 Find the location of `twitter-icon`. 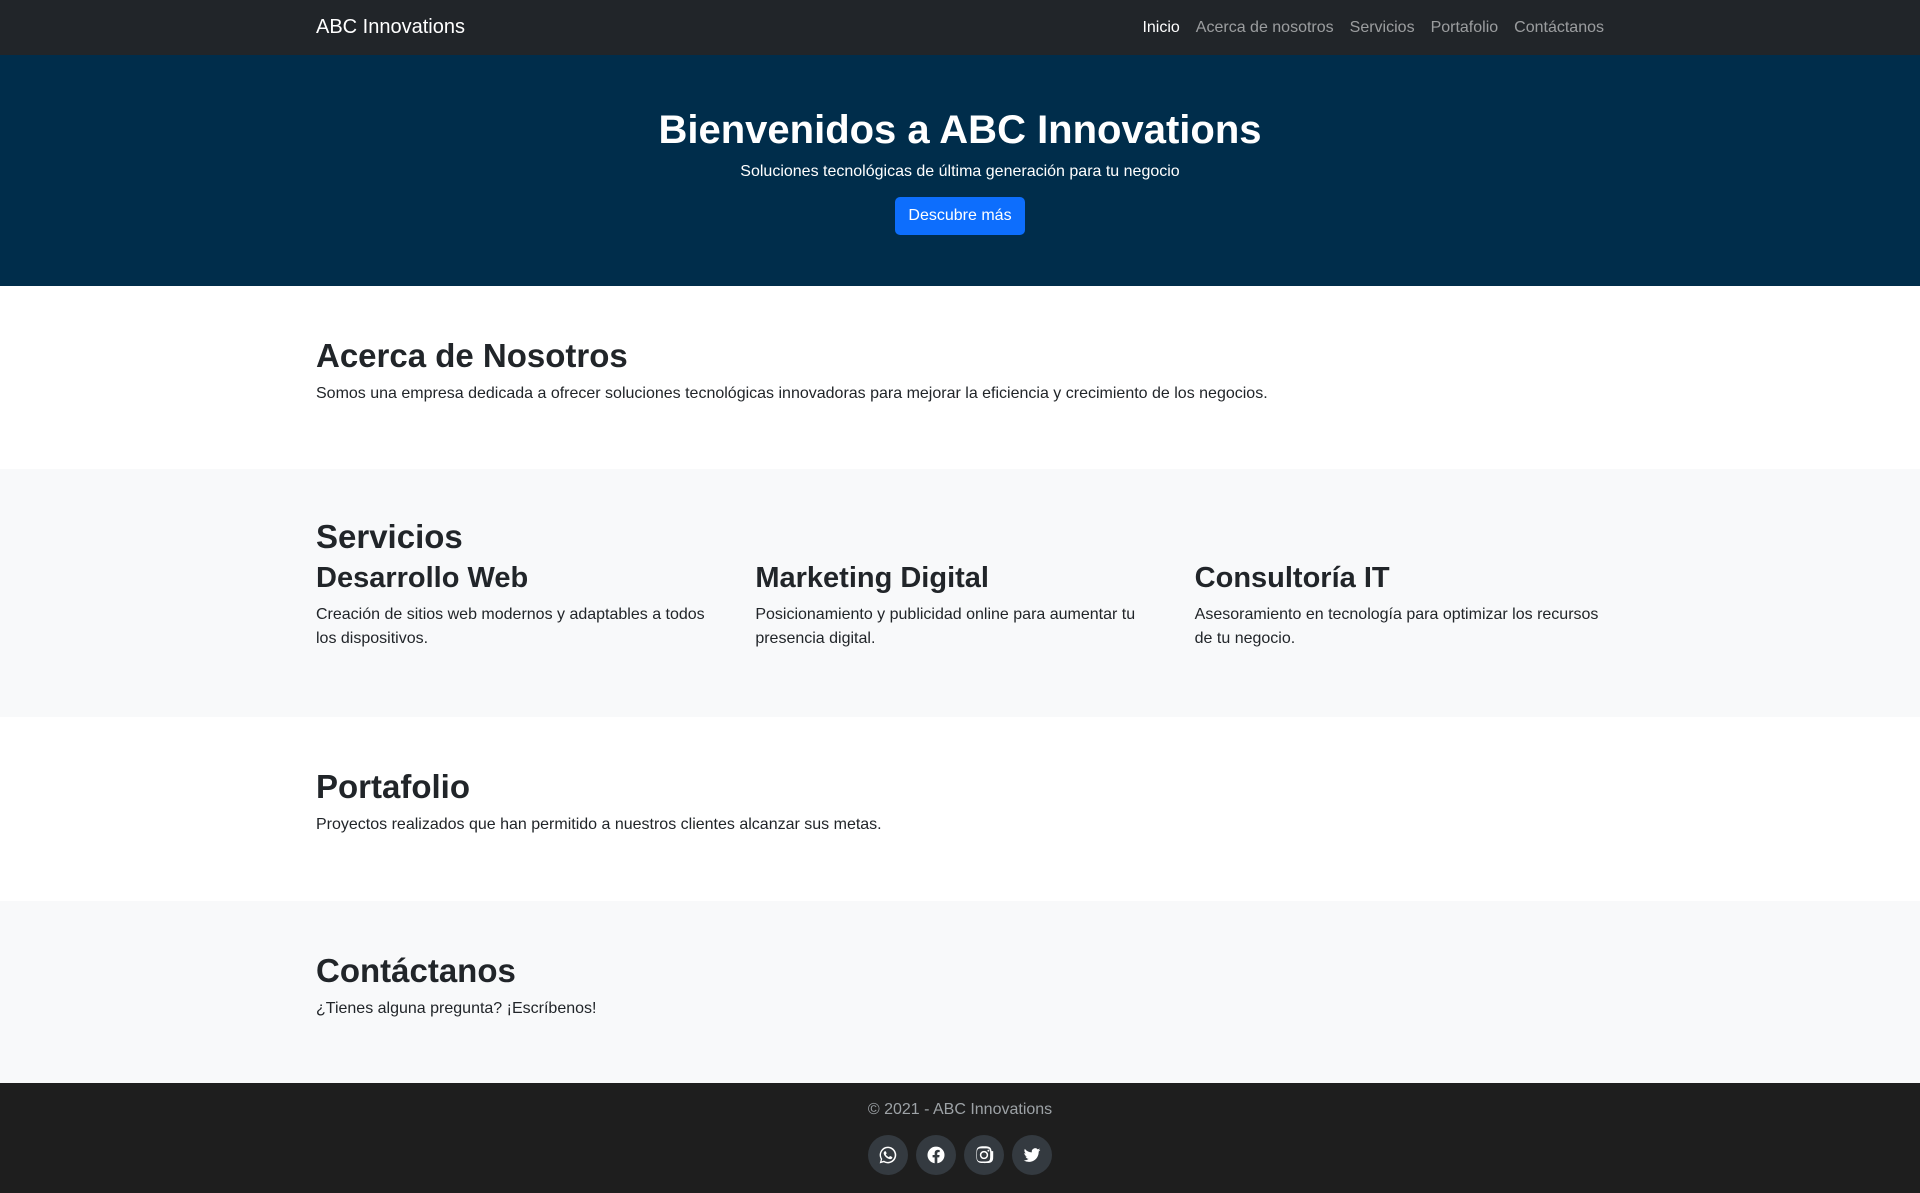

twitter-icon is located at coordinates (1032, 1155).